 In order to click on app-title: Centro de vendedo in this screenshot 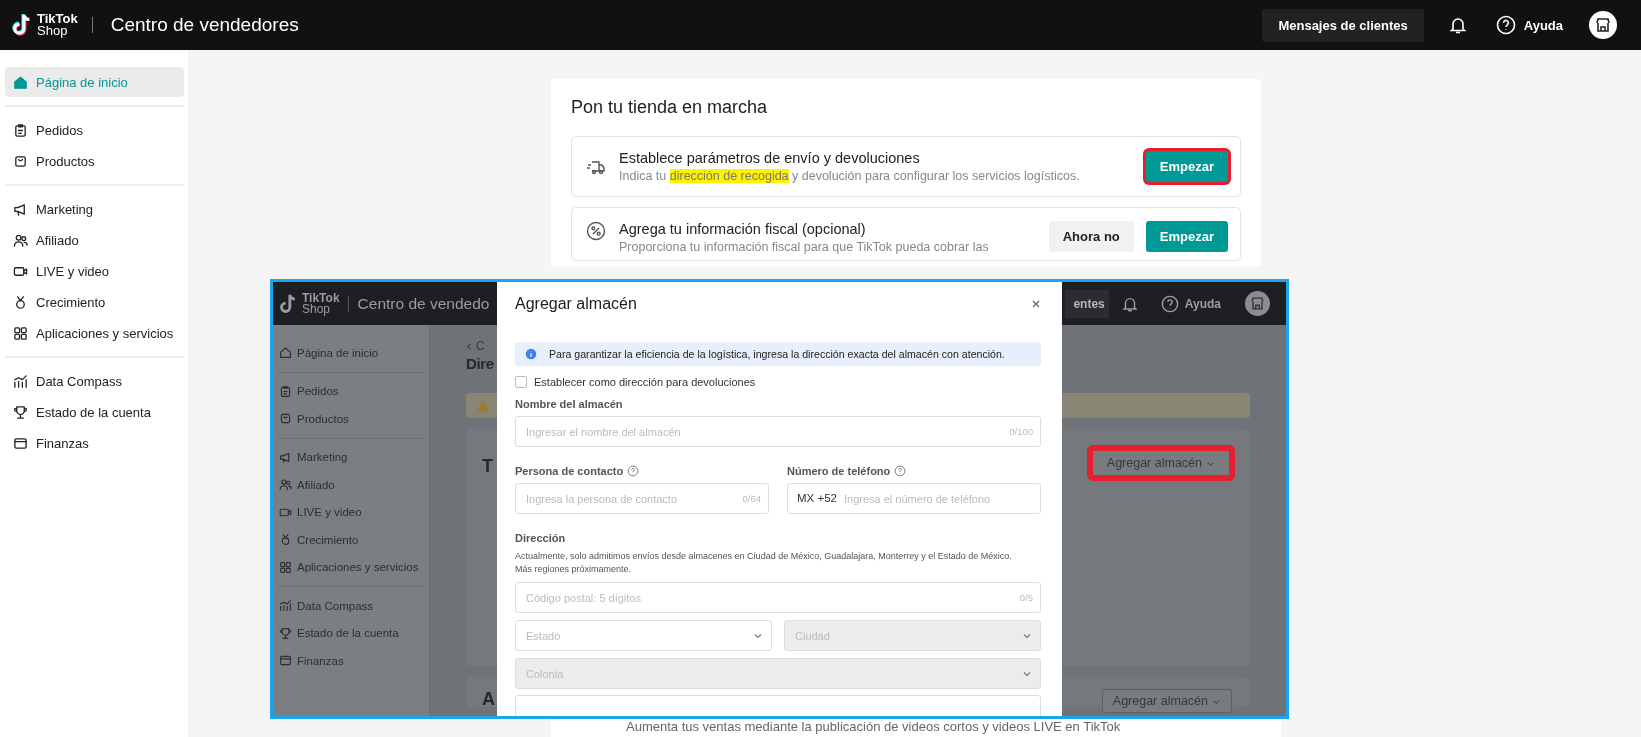, I will do `click(423, 303)`.